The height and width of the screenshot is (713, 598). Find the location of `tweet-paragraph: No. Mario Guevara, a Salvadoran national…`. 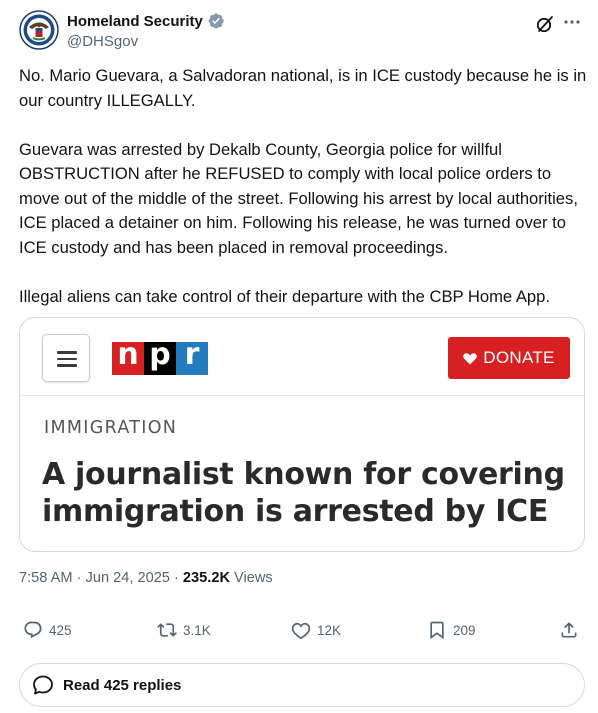

tweet-paragraph: No. Mario Guevara, a Salvadoran national… is located at coordinates (303, 88).